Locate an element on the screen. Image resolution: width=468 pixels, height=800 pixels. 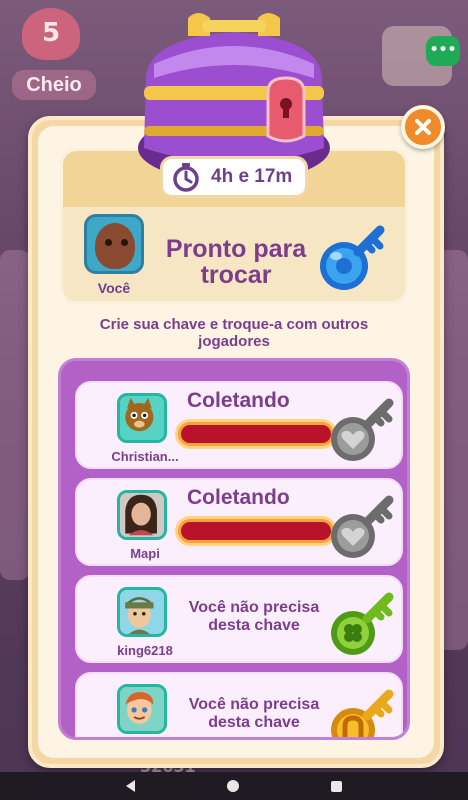
boy-avatar-icon is located at coordinates (142, 709).